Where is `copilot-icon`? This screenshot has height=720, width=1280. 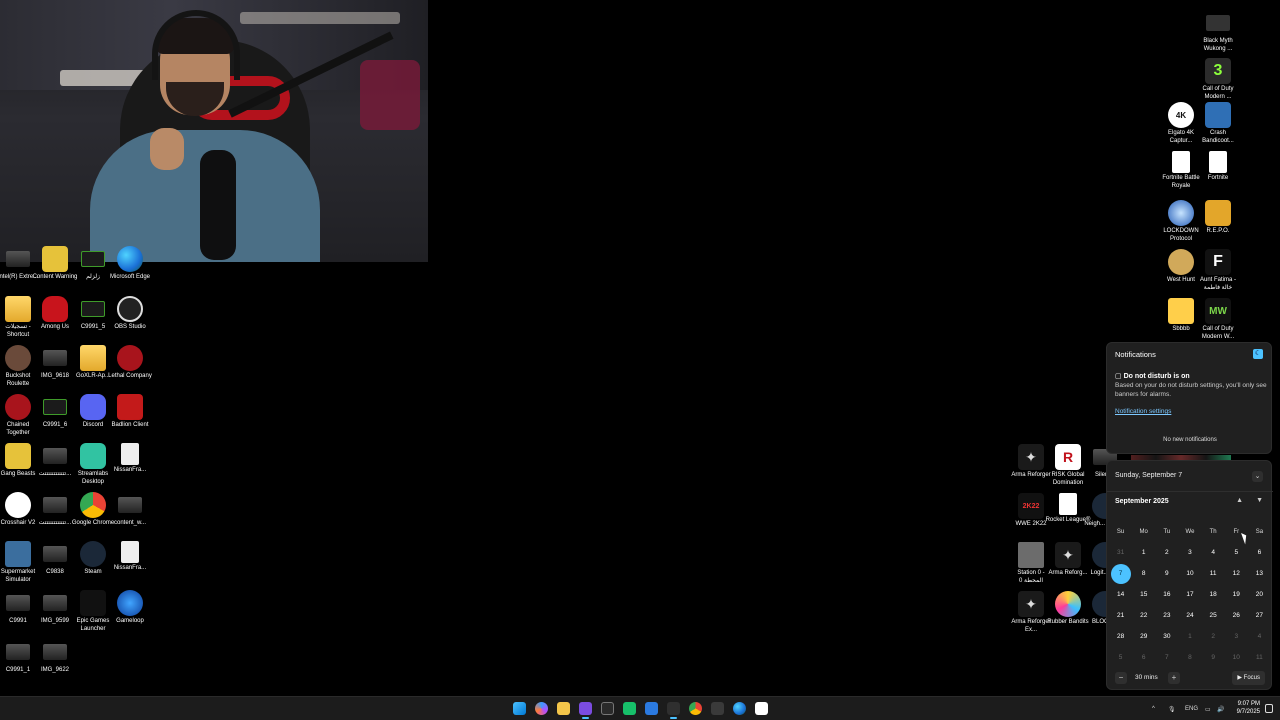
copilot-icon is located at coordinates (541, 708).